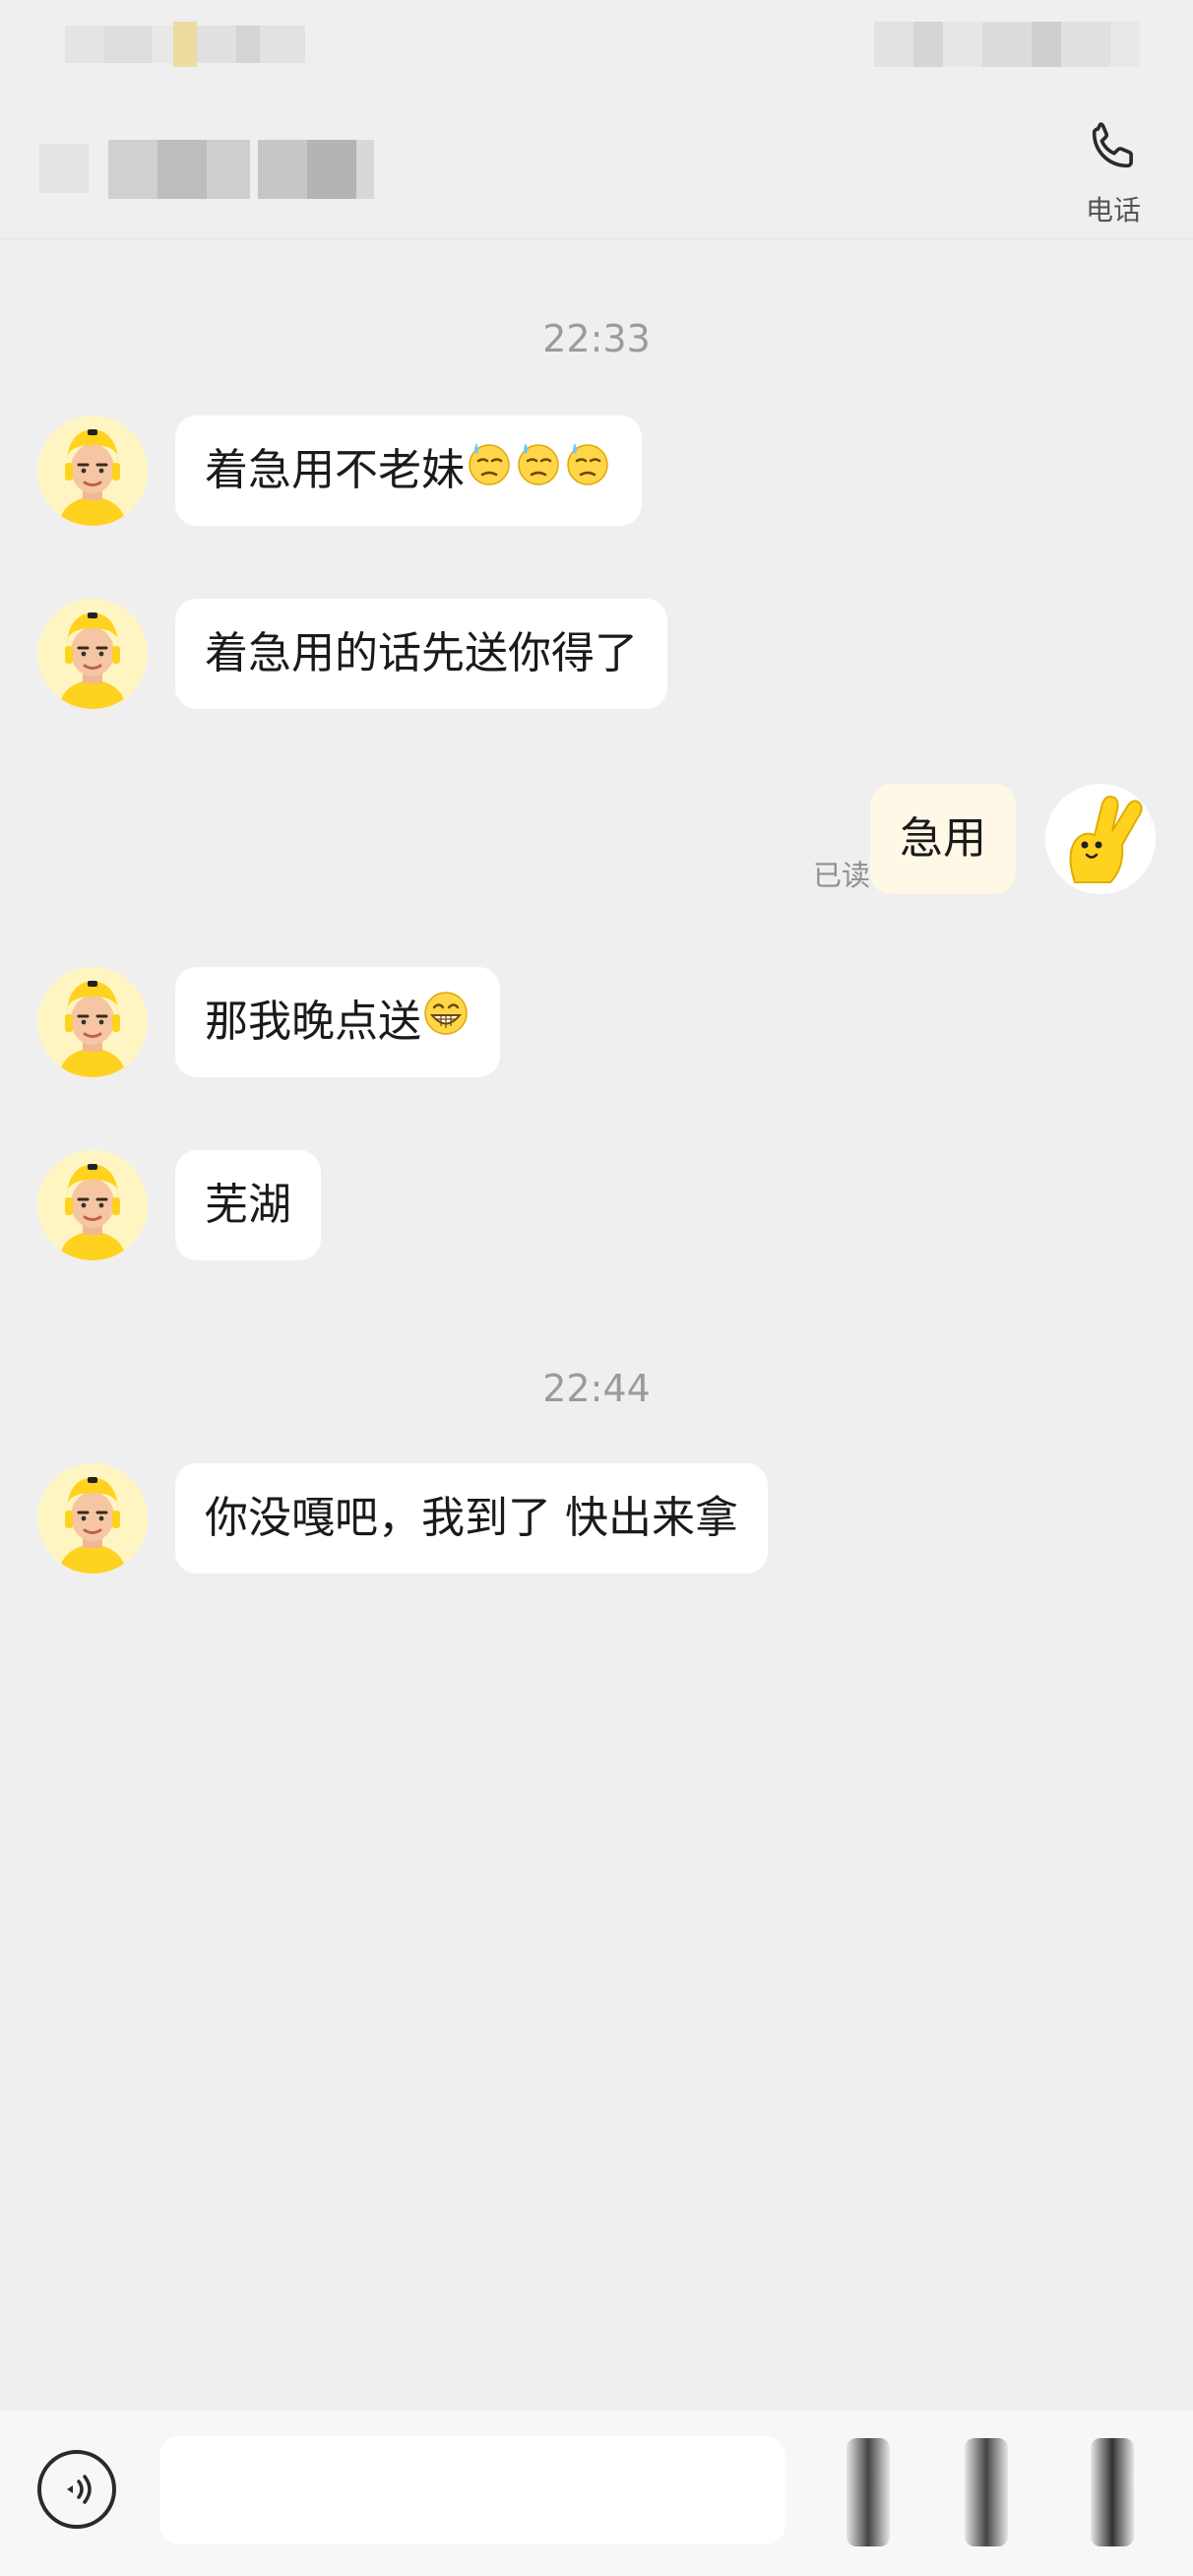 Image resolution: width=1193 pixels, height=2576 pixels. I want to click on message-text: 着急用的话先送你得了, so click(421, 653).